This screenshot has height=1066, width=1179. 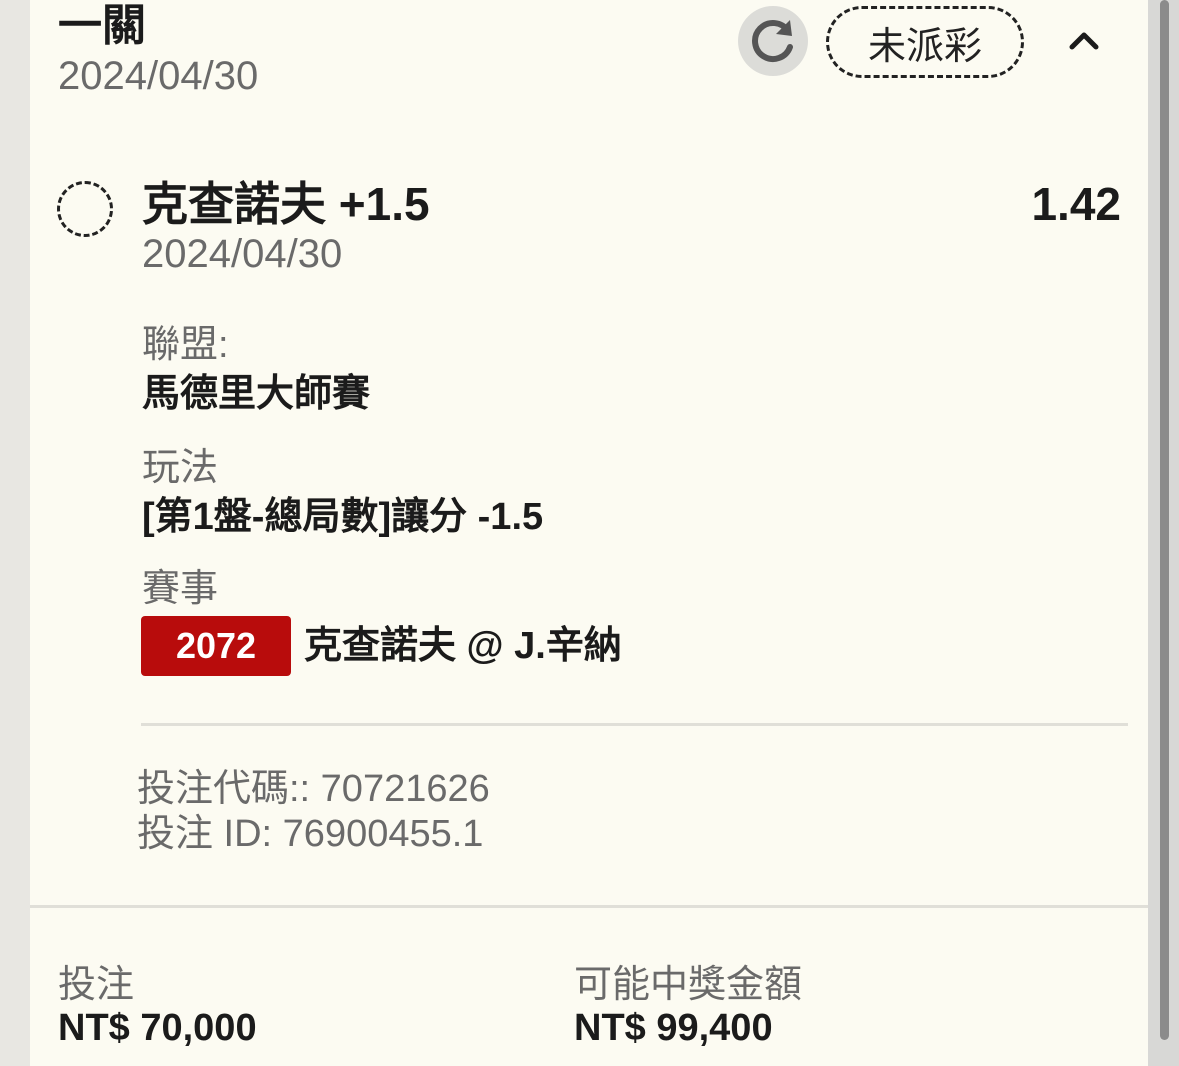 I want to click on refresh-icon, so click(x=772, y=41).